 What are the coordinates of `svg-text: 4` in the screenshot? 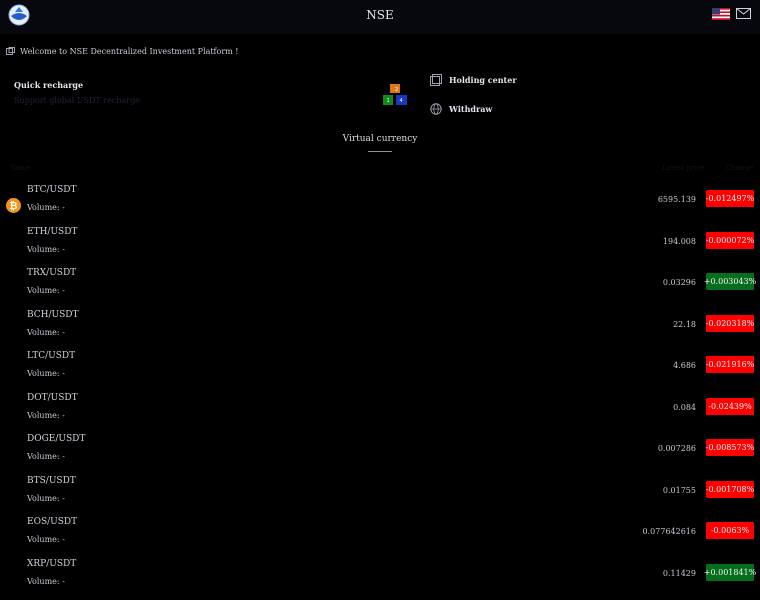 It's located at (401, 101).